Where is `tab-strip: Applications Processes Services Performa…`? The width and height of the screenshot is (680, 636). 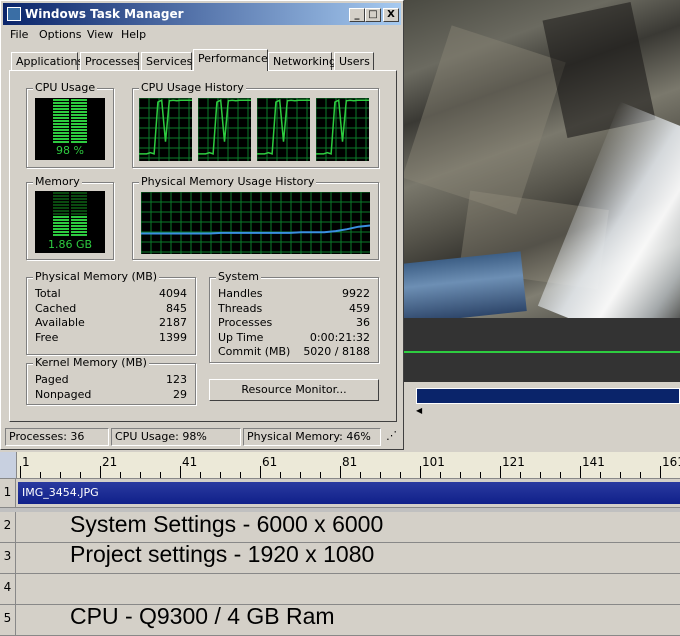
tab-strip: Applications Processes Services Performa… is located at coordinates (204, 60).